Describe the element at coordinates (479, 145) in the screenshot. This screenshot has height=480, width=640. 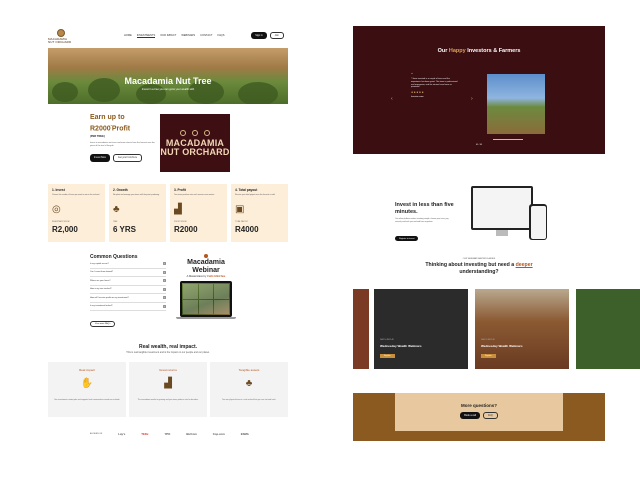
I see `carousel-pager: 01 / 05` at that location.